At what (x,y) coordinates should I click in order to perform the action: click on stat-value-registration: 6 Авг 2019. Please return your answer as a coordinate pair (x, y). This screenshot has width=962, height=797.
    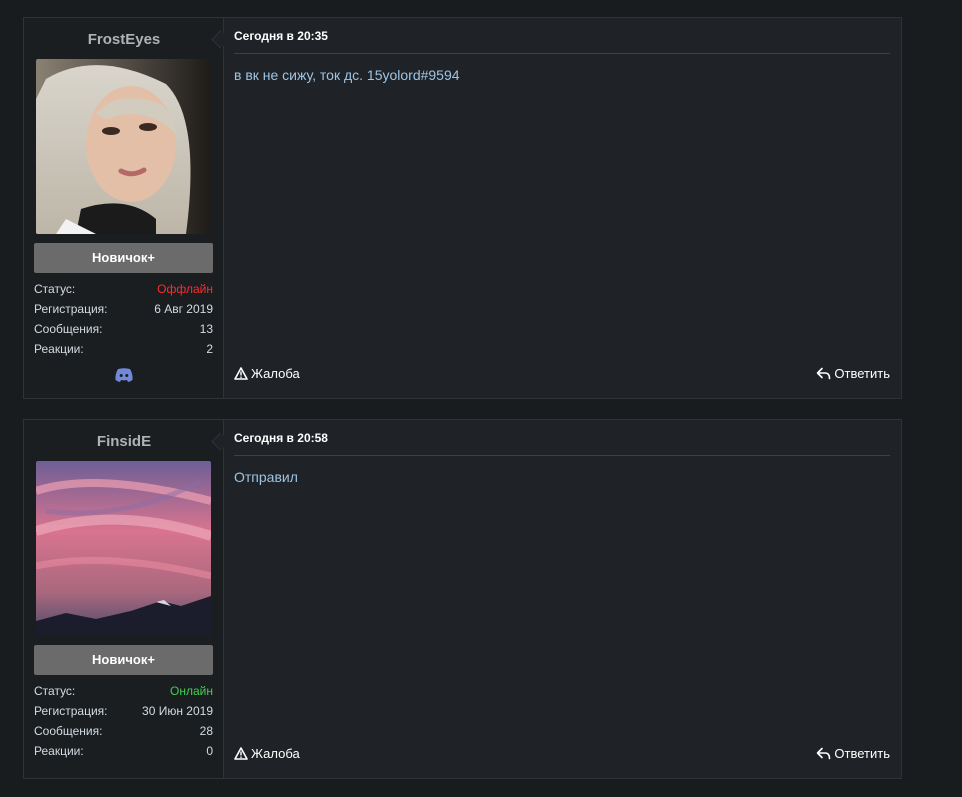
    Looking at the image, I should click on (183, 309).